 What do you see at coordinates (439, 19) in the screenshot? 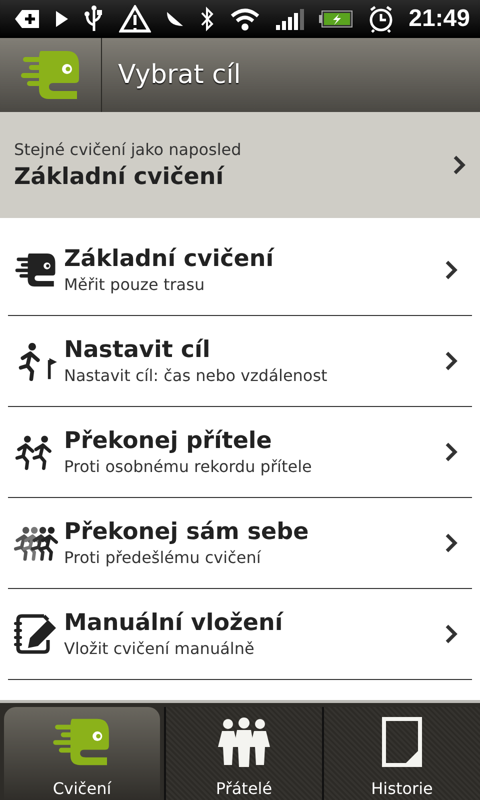
I see `clock-time: 21:49` at bounding box center [439, 19].